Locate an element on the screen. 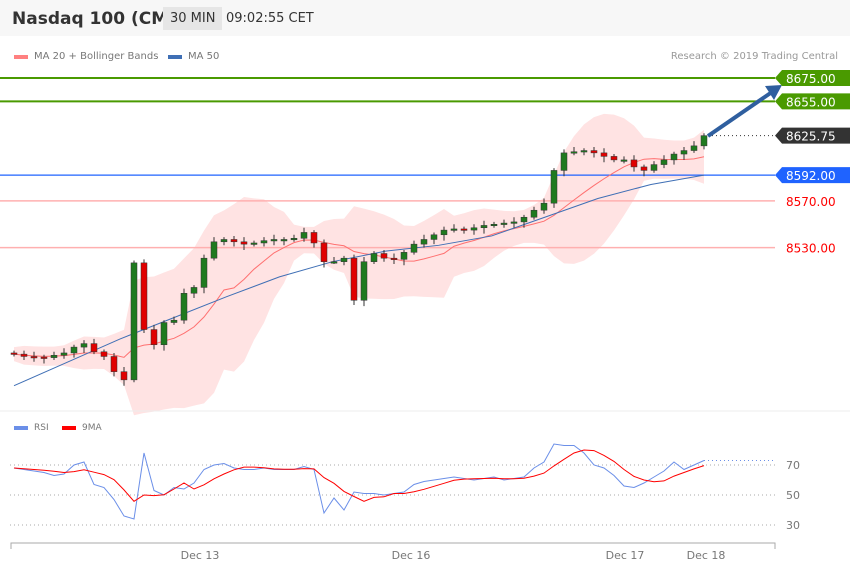 The width and height of the screenshot is (850, 576). level-label-8530.00: 8530.00 is located at coordinates (811, 249).